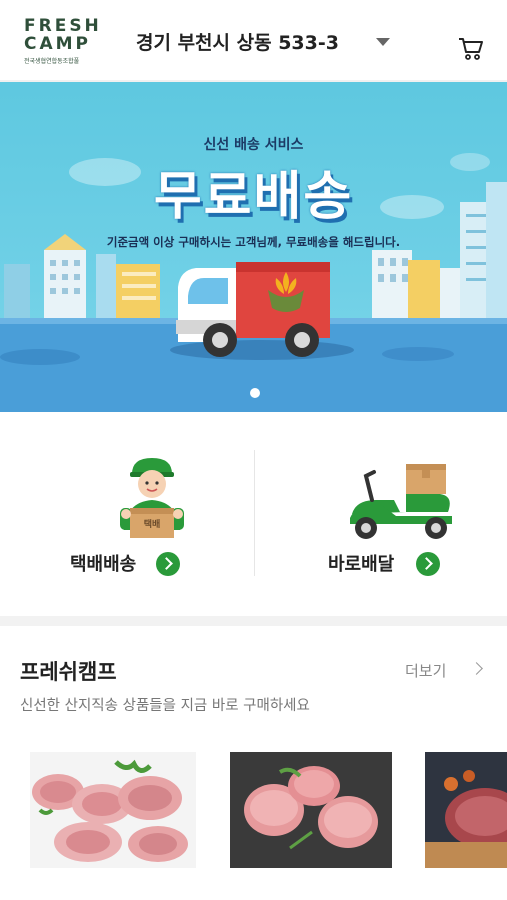 The image size is (507, 900). Describe the element at coordinates (103, 564) in the screenshot. I see `parcel-delivery-label: 택배배송` at that location.